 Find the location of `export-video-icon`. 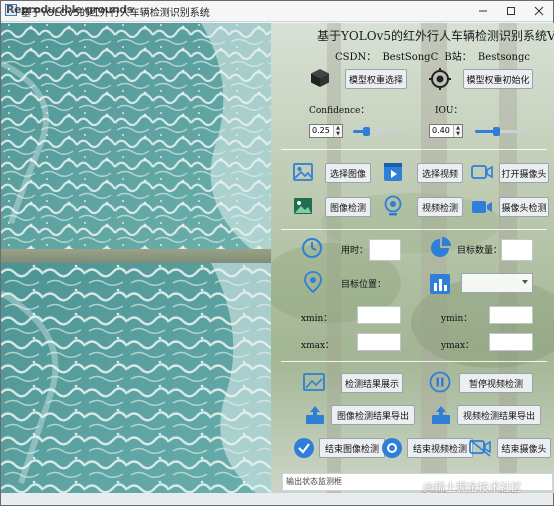

export-video-icon is located at coordinates (441, 415).